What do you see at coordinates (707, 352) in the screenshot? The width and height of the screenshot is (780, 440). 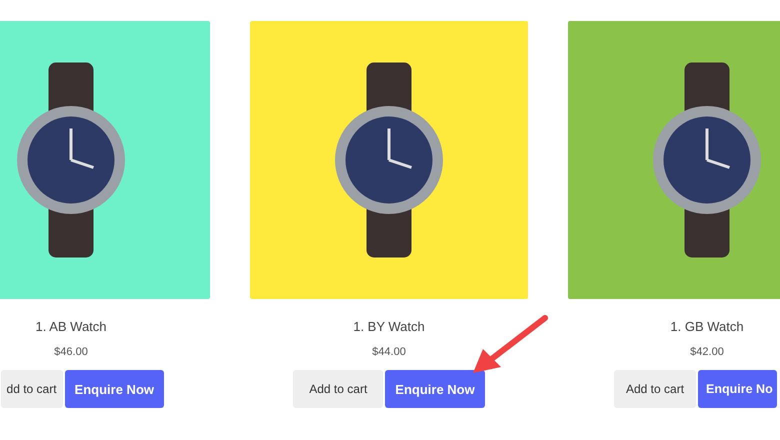 I see `product-price: $42.00` at bounding box center [707, 352].